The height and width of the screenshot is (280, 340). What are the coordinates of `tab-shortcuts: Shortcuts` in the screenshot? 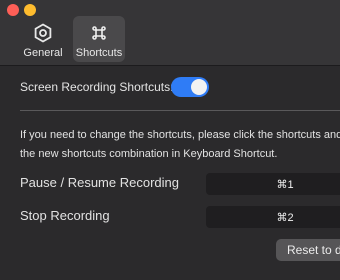 It's located at (99, 39).